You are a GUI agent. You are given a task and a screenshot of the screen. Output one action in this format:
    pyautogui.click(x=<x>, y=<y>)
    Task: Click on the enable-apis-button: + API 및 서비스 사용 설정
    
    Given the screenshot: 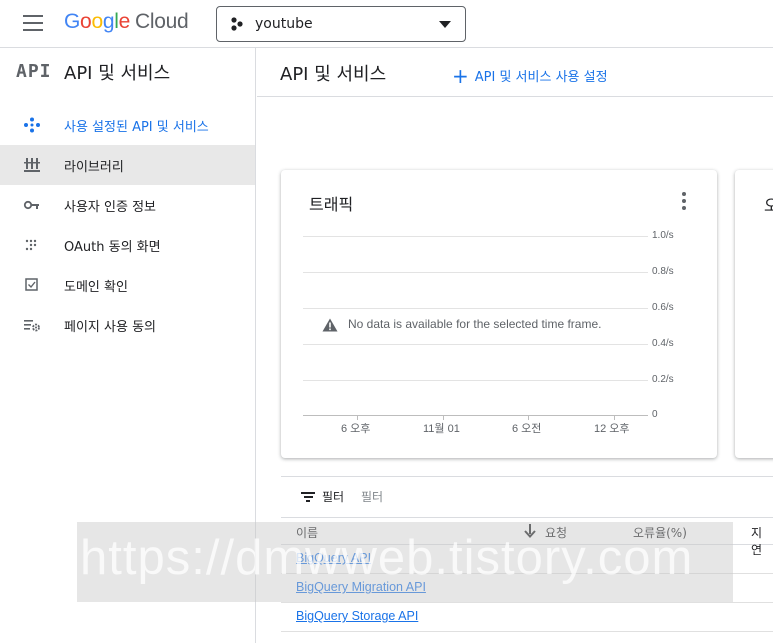 What is the action you would take?
    pyautogui.click(x=530, y=75)
    